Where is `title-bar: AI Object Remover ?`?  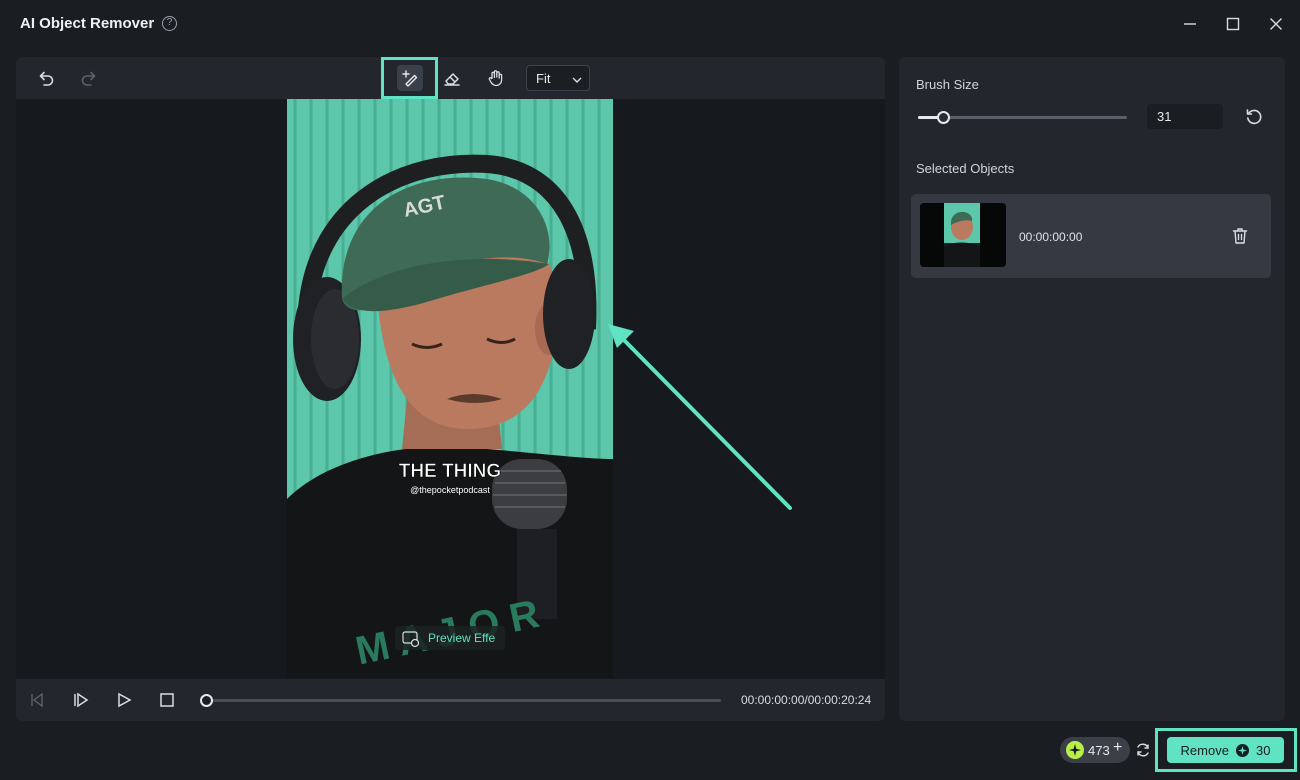
title-bar: AI Object Remover ? is located at coordinates (650, 24).